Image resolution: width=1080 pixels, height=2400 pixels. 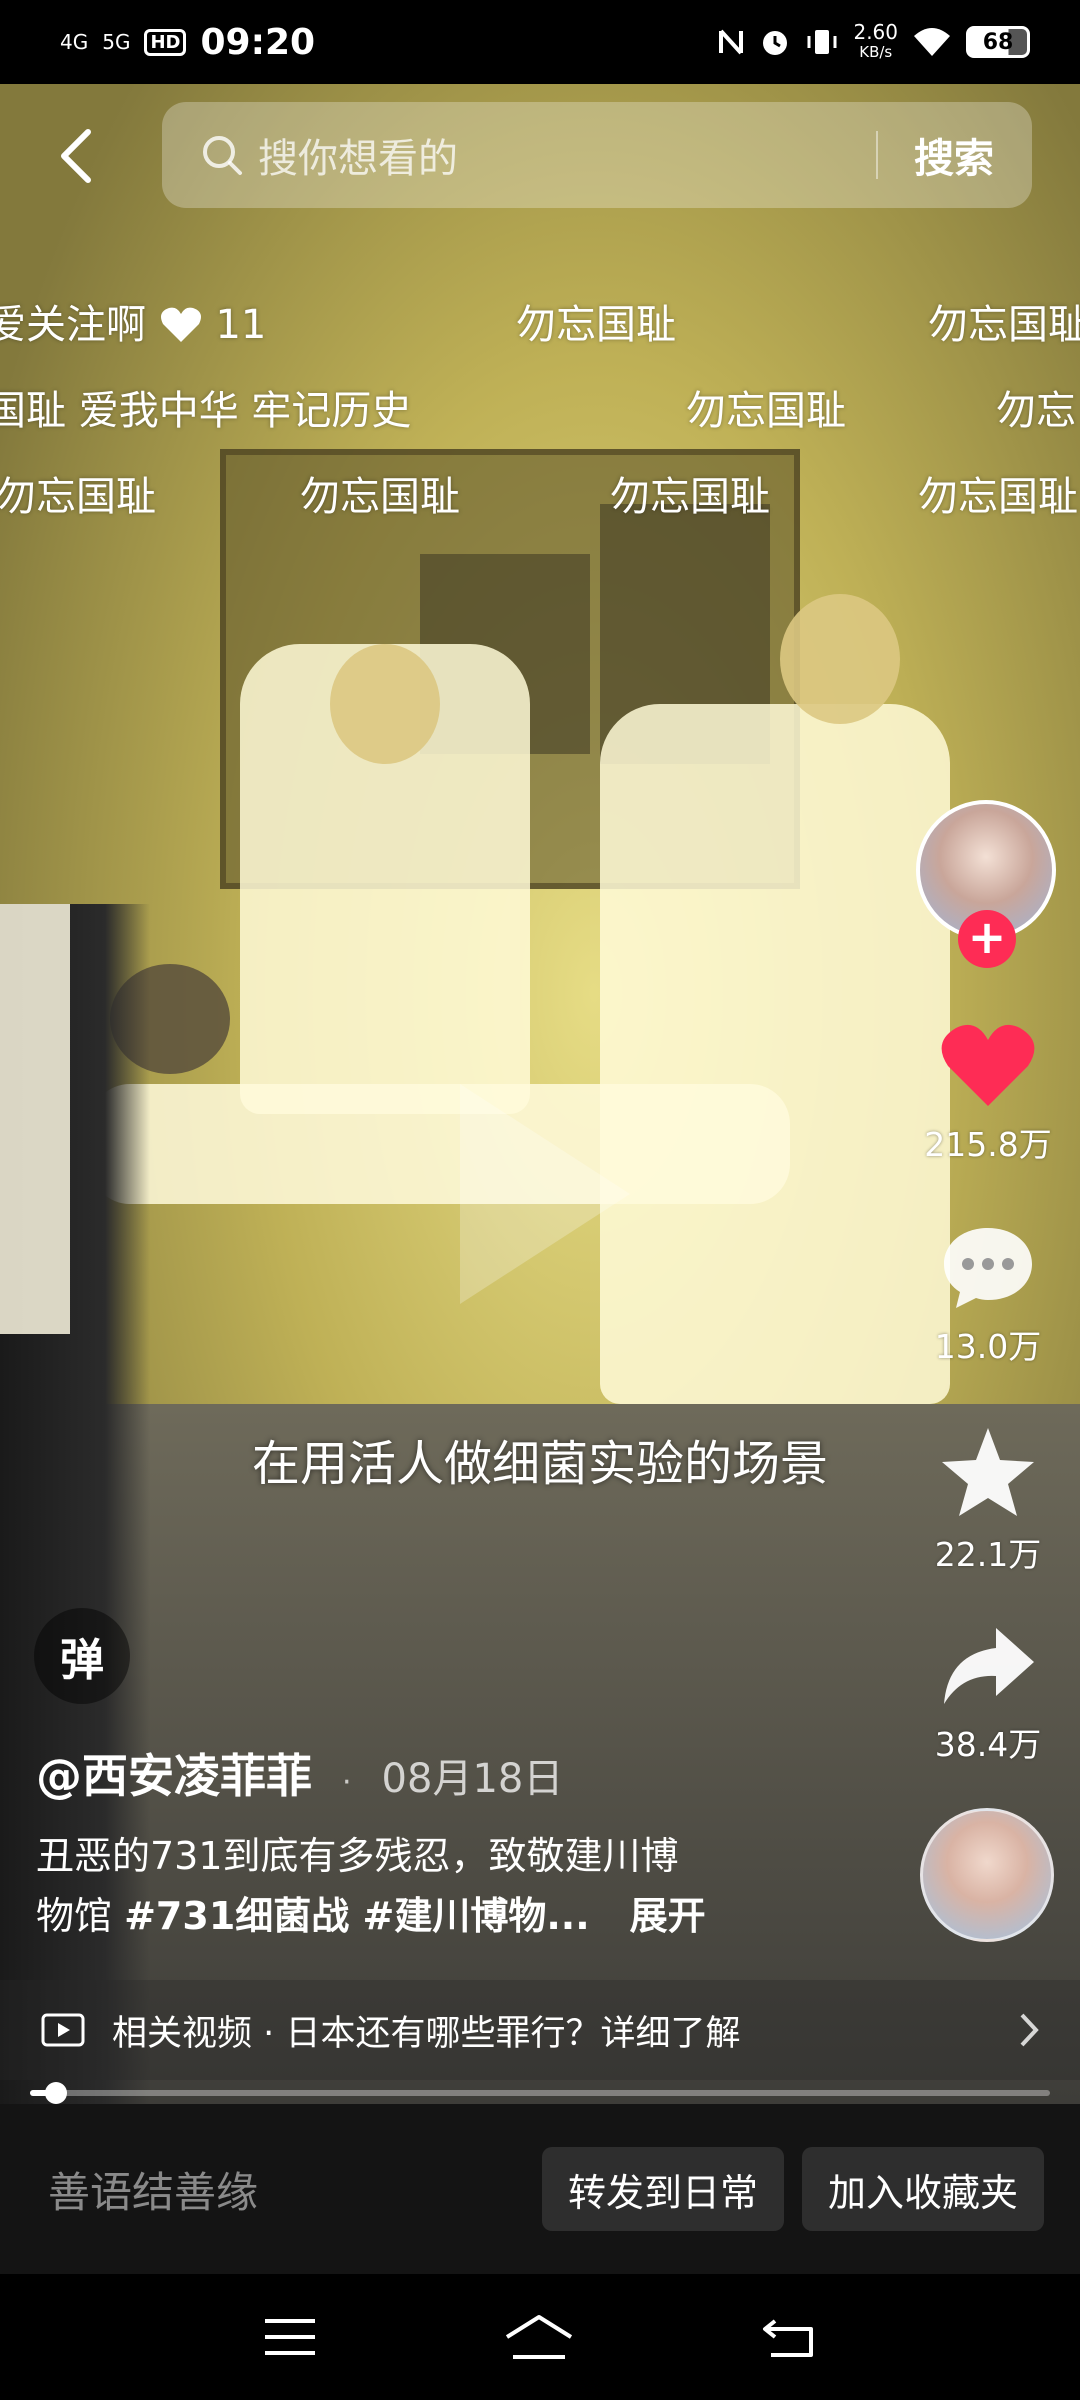 What do you see at coordinates (988, 1268) in the screenshot?
I see `comment-icon` at bounding box center [988, 1268].